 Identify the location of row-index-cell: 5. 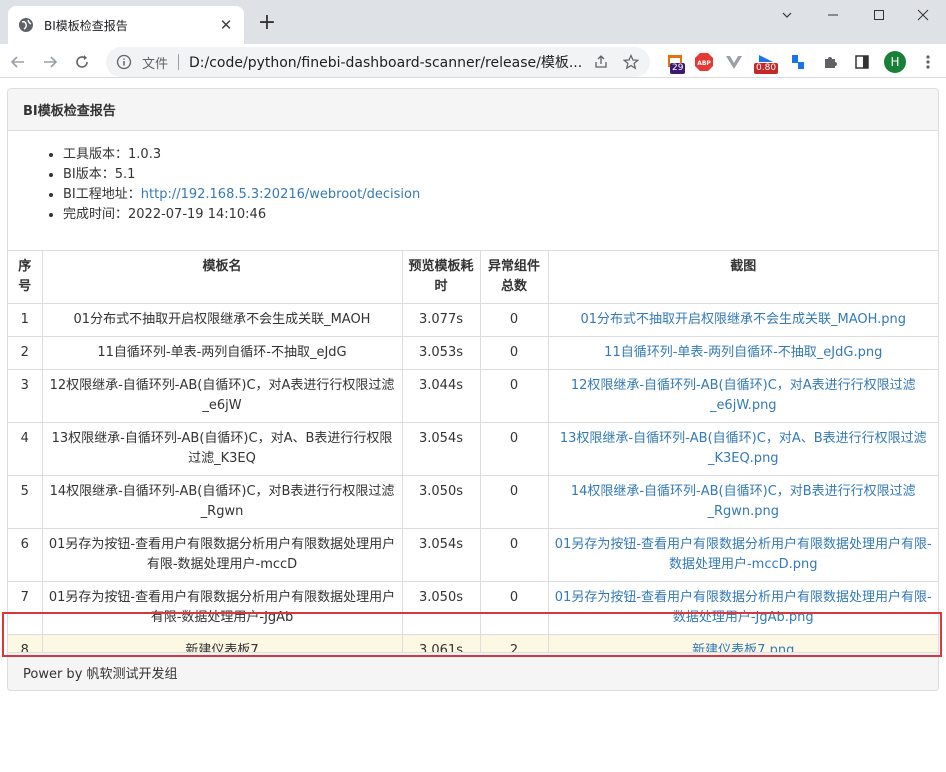
(25, 502).